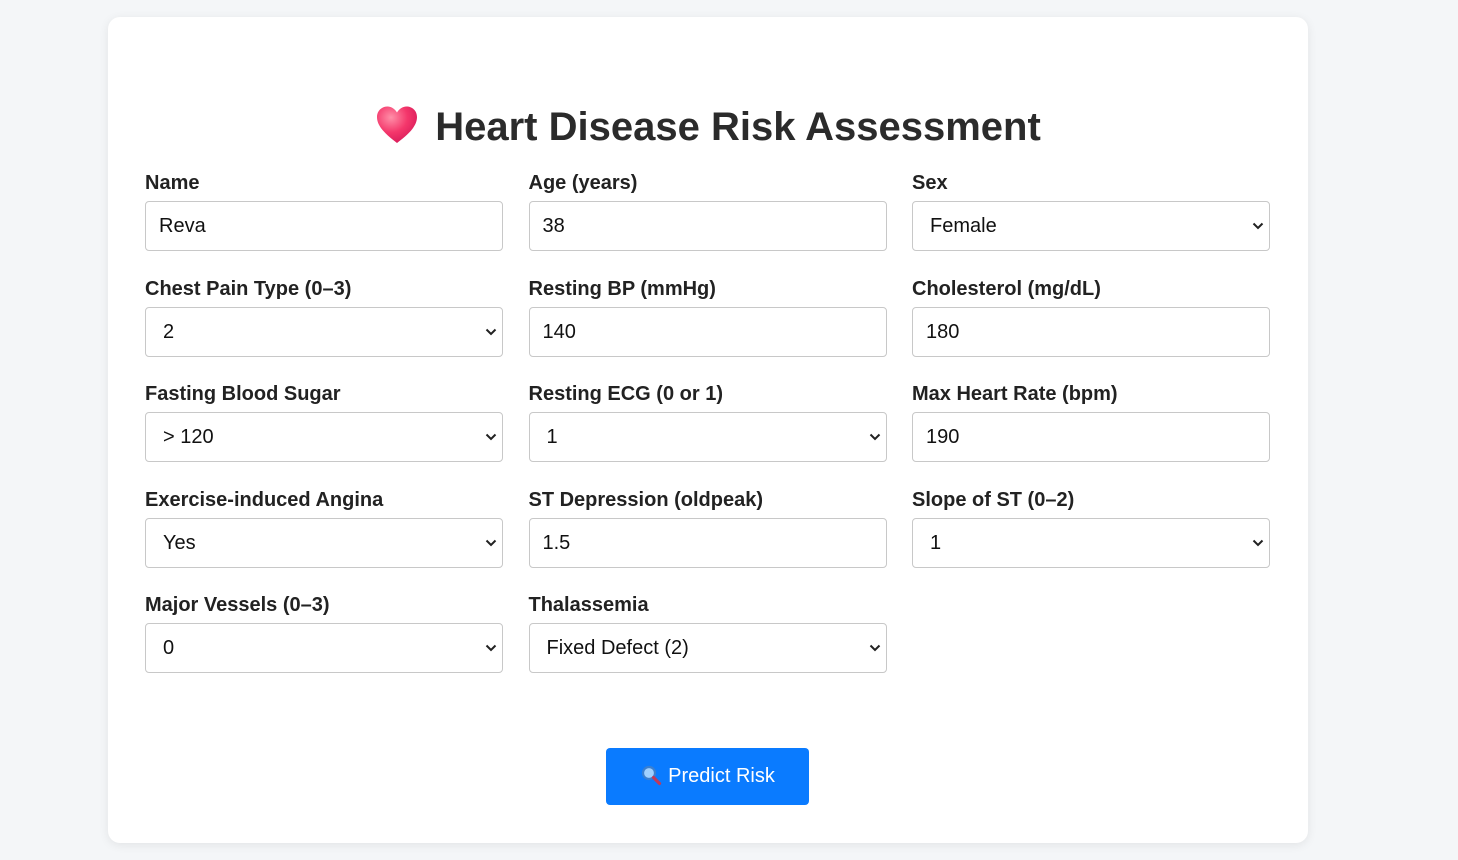 This screenshot has height=860, width=1458. Describe the element at coordinates (1091, 542) in the screenshot. I see `slope-st-select: 1` at that location.